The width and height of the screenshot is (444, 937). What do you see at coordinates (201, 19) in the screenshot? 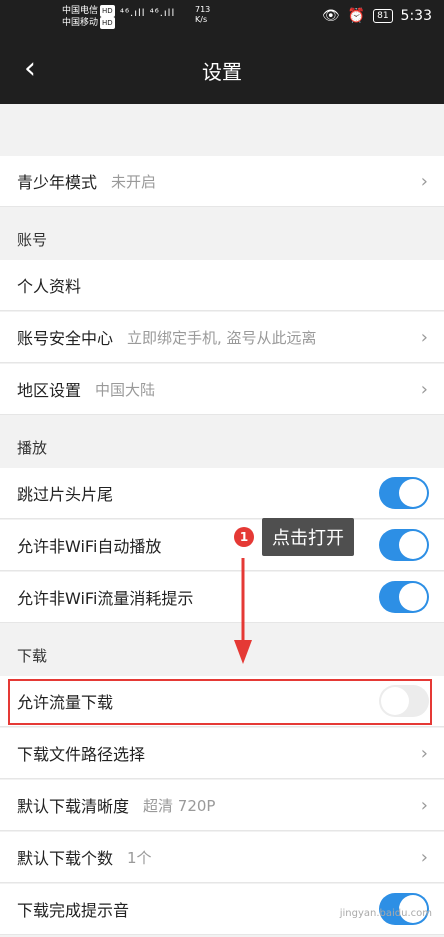
I see `speed-unit: K/s` at bounding box center [201, 19].